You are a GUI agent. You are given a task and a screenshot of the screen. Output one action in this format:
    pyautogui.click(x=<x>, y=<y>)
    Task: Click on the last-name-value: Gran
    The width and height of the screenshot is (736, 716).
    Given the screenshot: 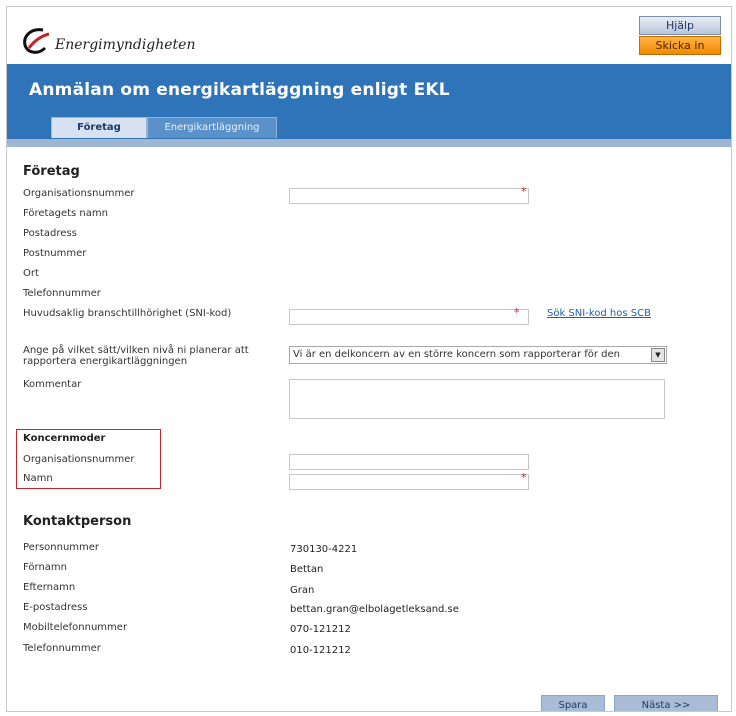 What is the action you would take?
    pyautogui.click(x=302, y=590)
    